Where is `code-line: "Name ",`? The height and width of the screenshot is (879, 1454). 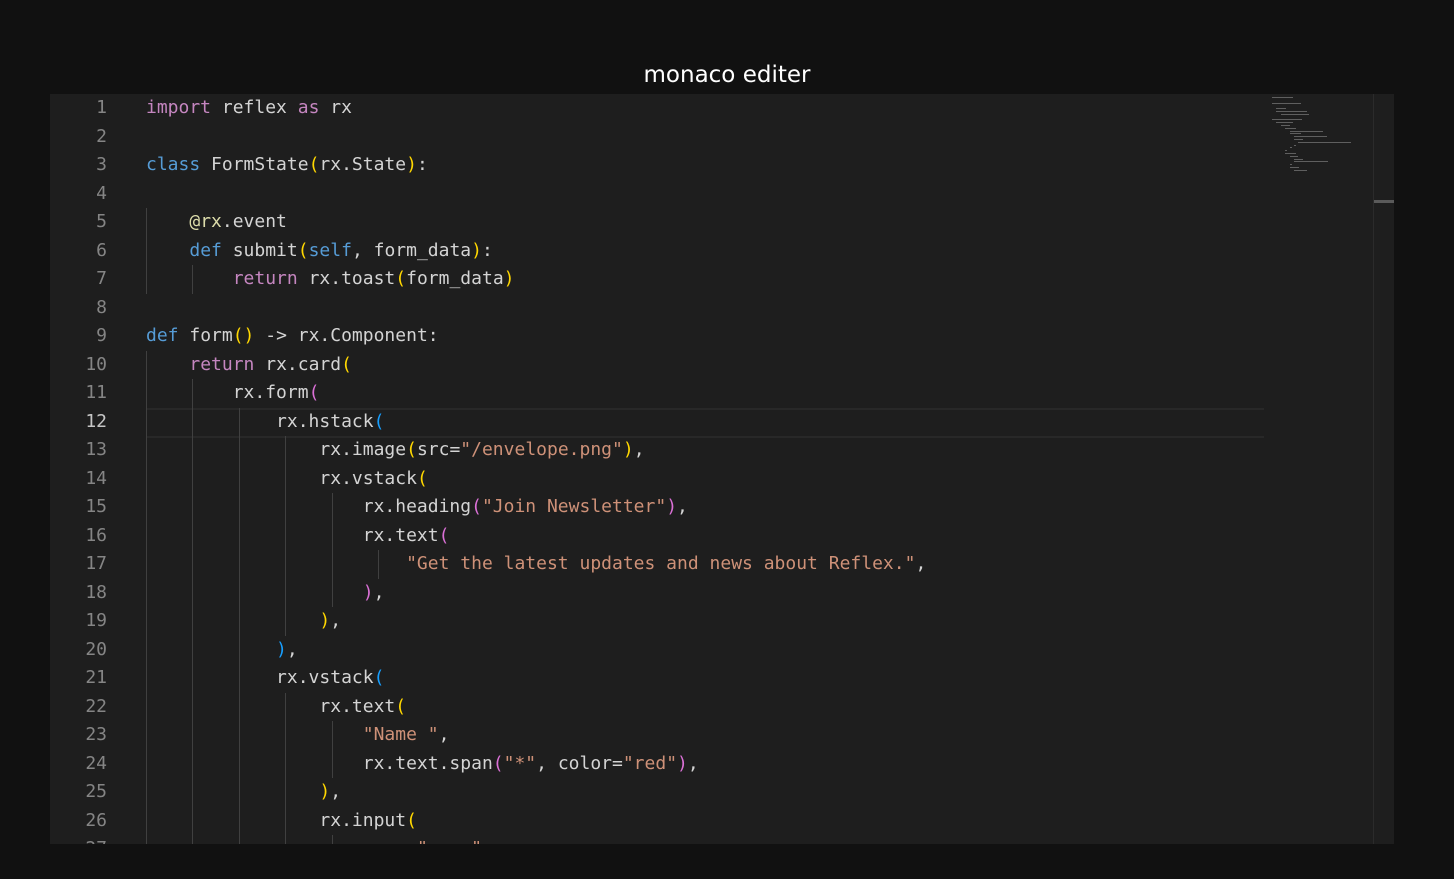
code-line: "Name ", is located at coordinates (298, 735).